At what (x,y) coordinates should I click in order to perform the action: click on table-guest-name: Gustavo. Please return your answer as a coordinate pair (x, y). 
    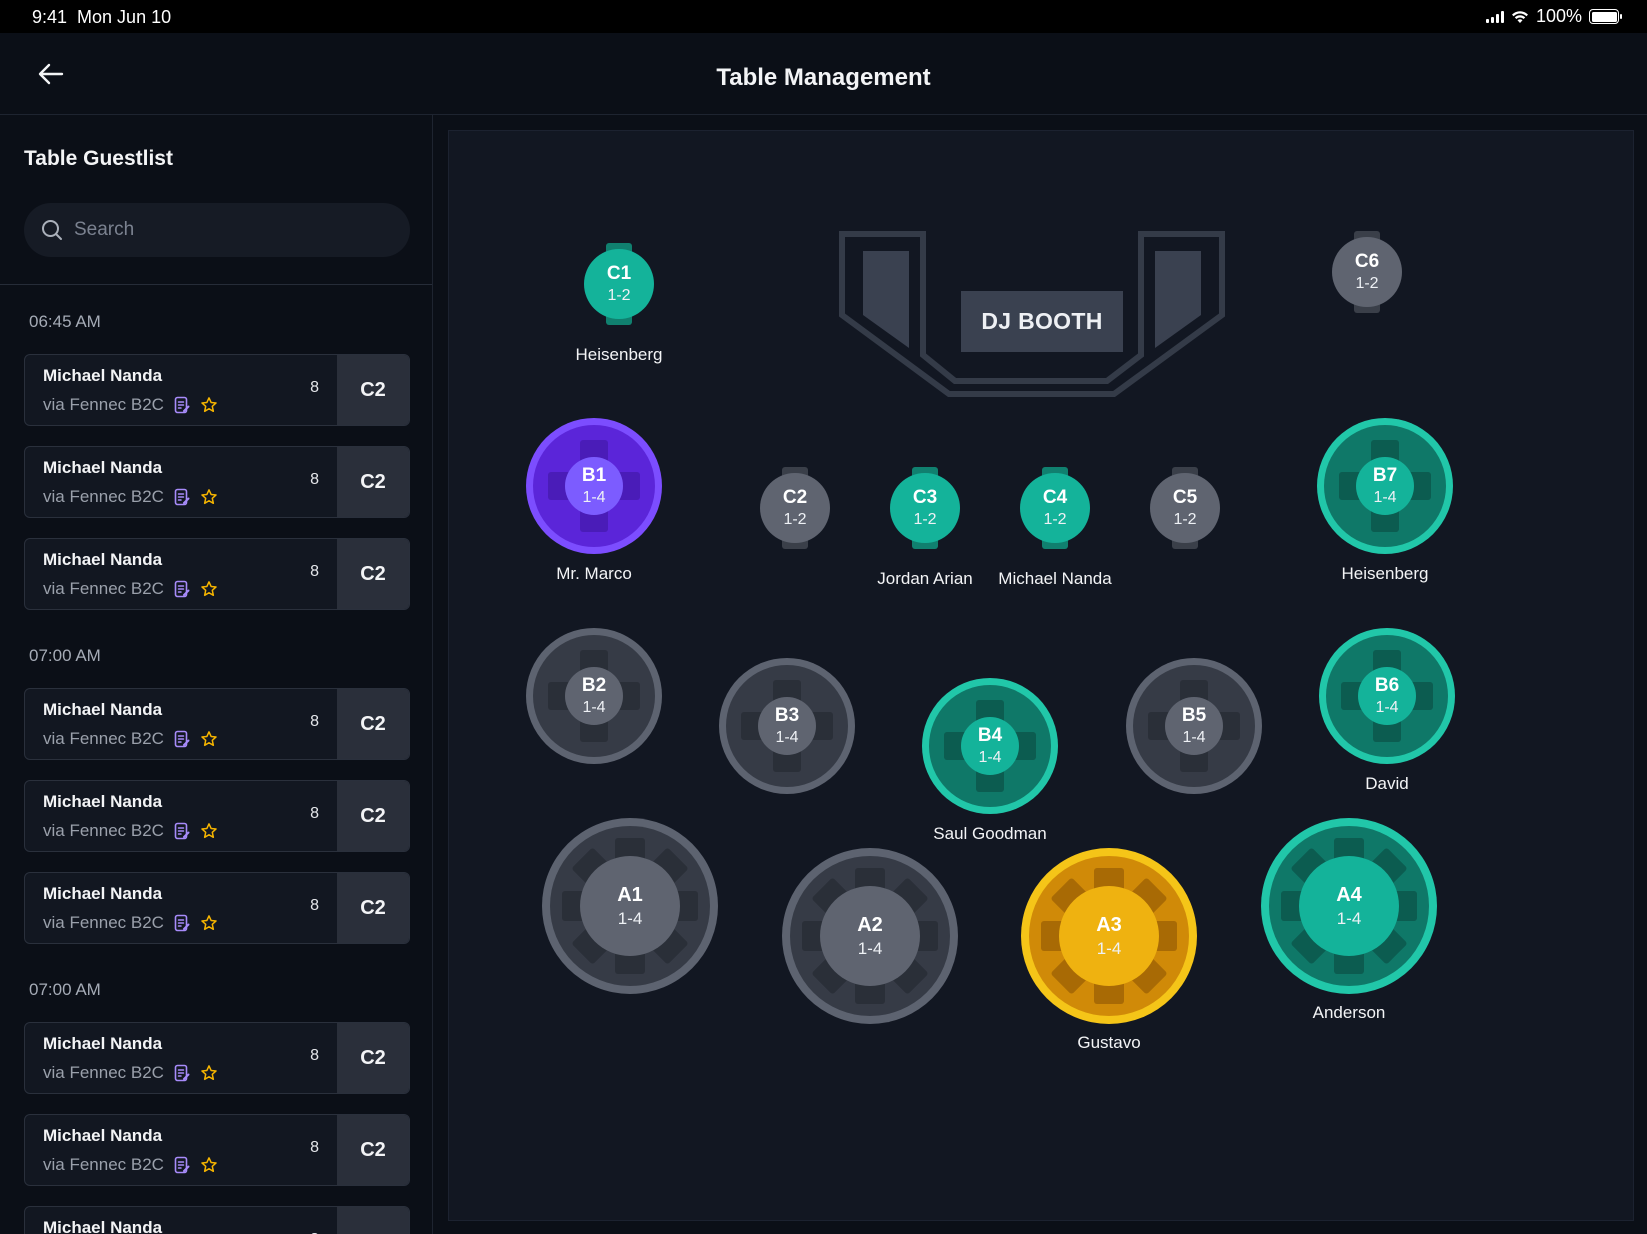
    Looking at the image, I should click on (1109, 1042).